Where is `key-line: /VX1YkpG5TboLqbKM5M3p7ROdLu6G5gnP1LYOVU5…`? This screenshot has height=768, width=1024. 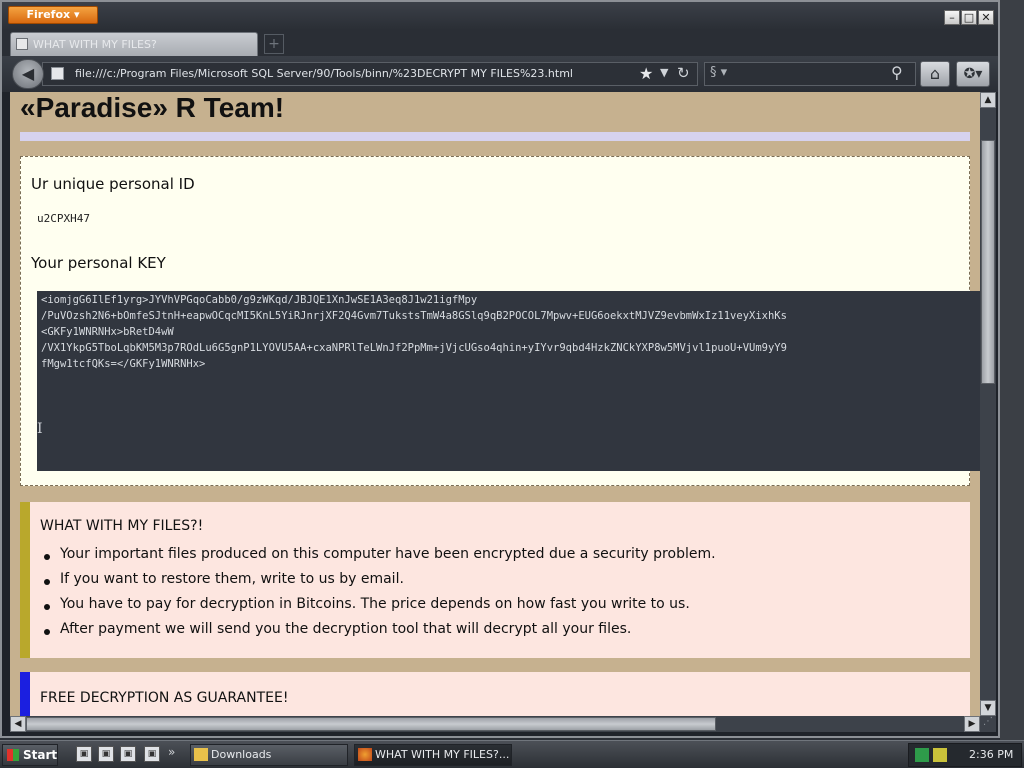 key-line: /VX1YkpG5TboLqbKM5M3p7ROdLu6G5gnP1LYOVU5… is located at coordinates (414, 348).